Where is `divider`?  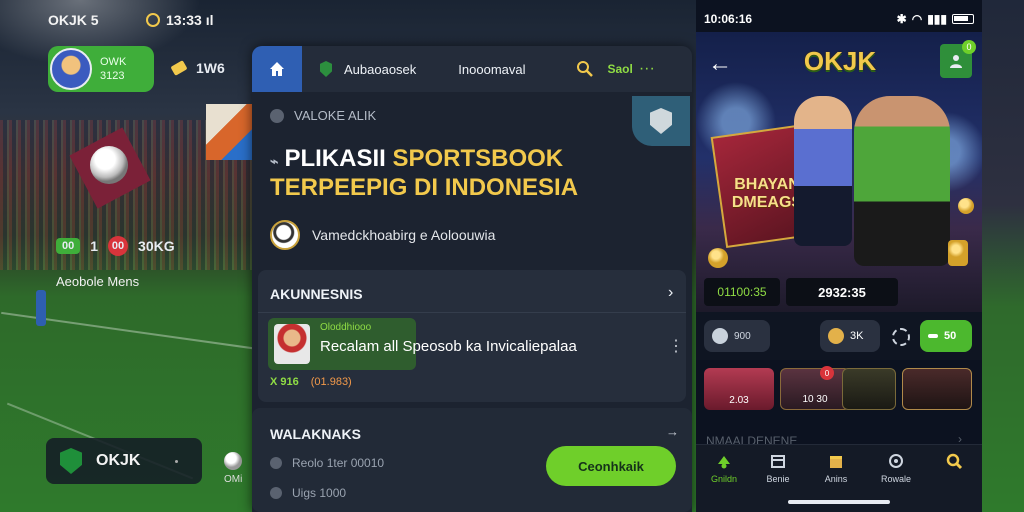
divider is located at coordinates (472, 312).